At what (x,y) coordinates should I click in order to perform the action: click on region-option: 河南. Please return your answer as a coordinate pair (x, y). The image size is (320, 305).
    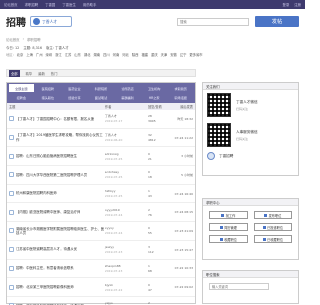
    Looking at the image, I should click on (116, 54).